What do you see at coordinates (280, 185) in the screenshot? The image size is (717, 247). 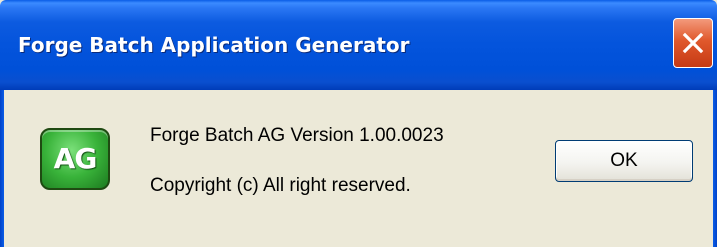 I see `copyright-text: Copyright (c) All right reserved.` at bounding box center [280, 185].